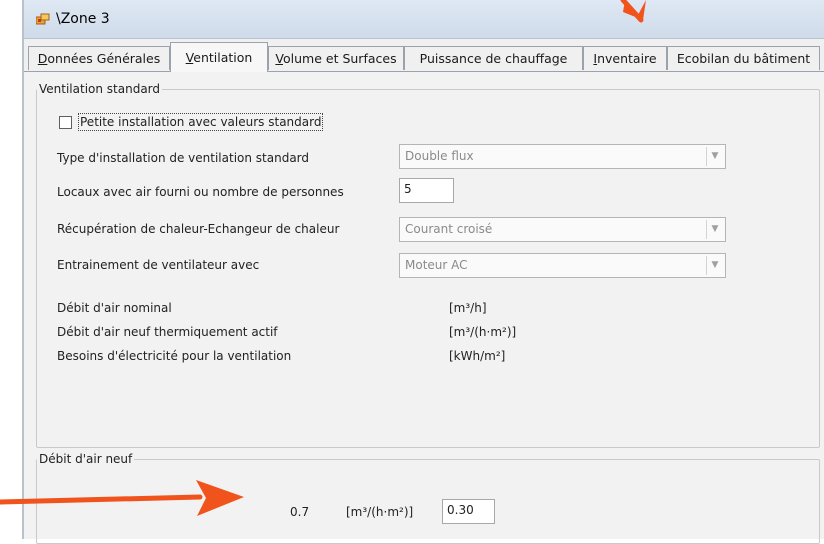 This screenshot has height=544, width=824. What do you see at coordinates (449, 229) in the screenshot?
I see `recuperation-value: Courant croisé` at bounding box center [449, 229].